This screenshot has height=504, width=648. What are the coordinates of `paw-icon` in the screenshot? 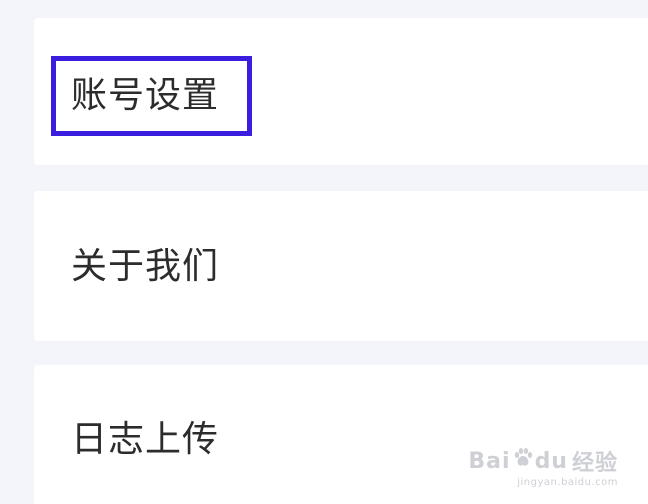 It's located at (523, 461).